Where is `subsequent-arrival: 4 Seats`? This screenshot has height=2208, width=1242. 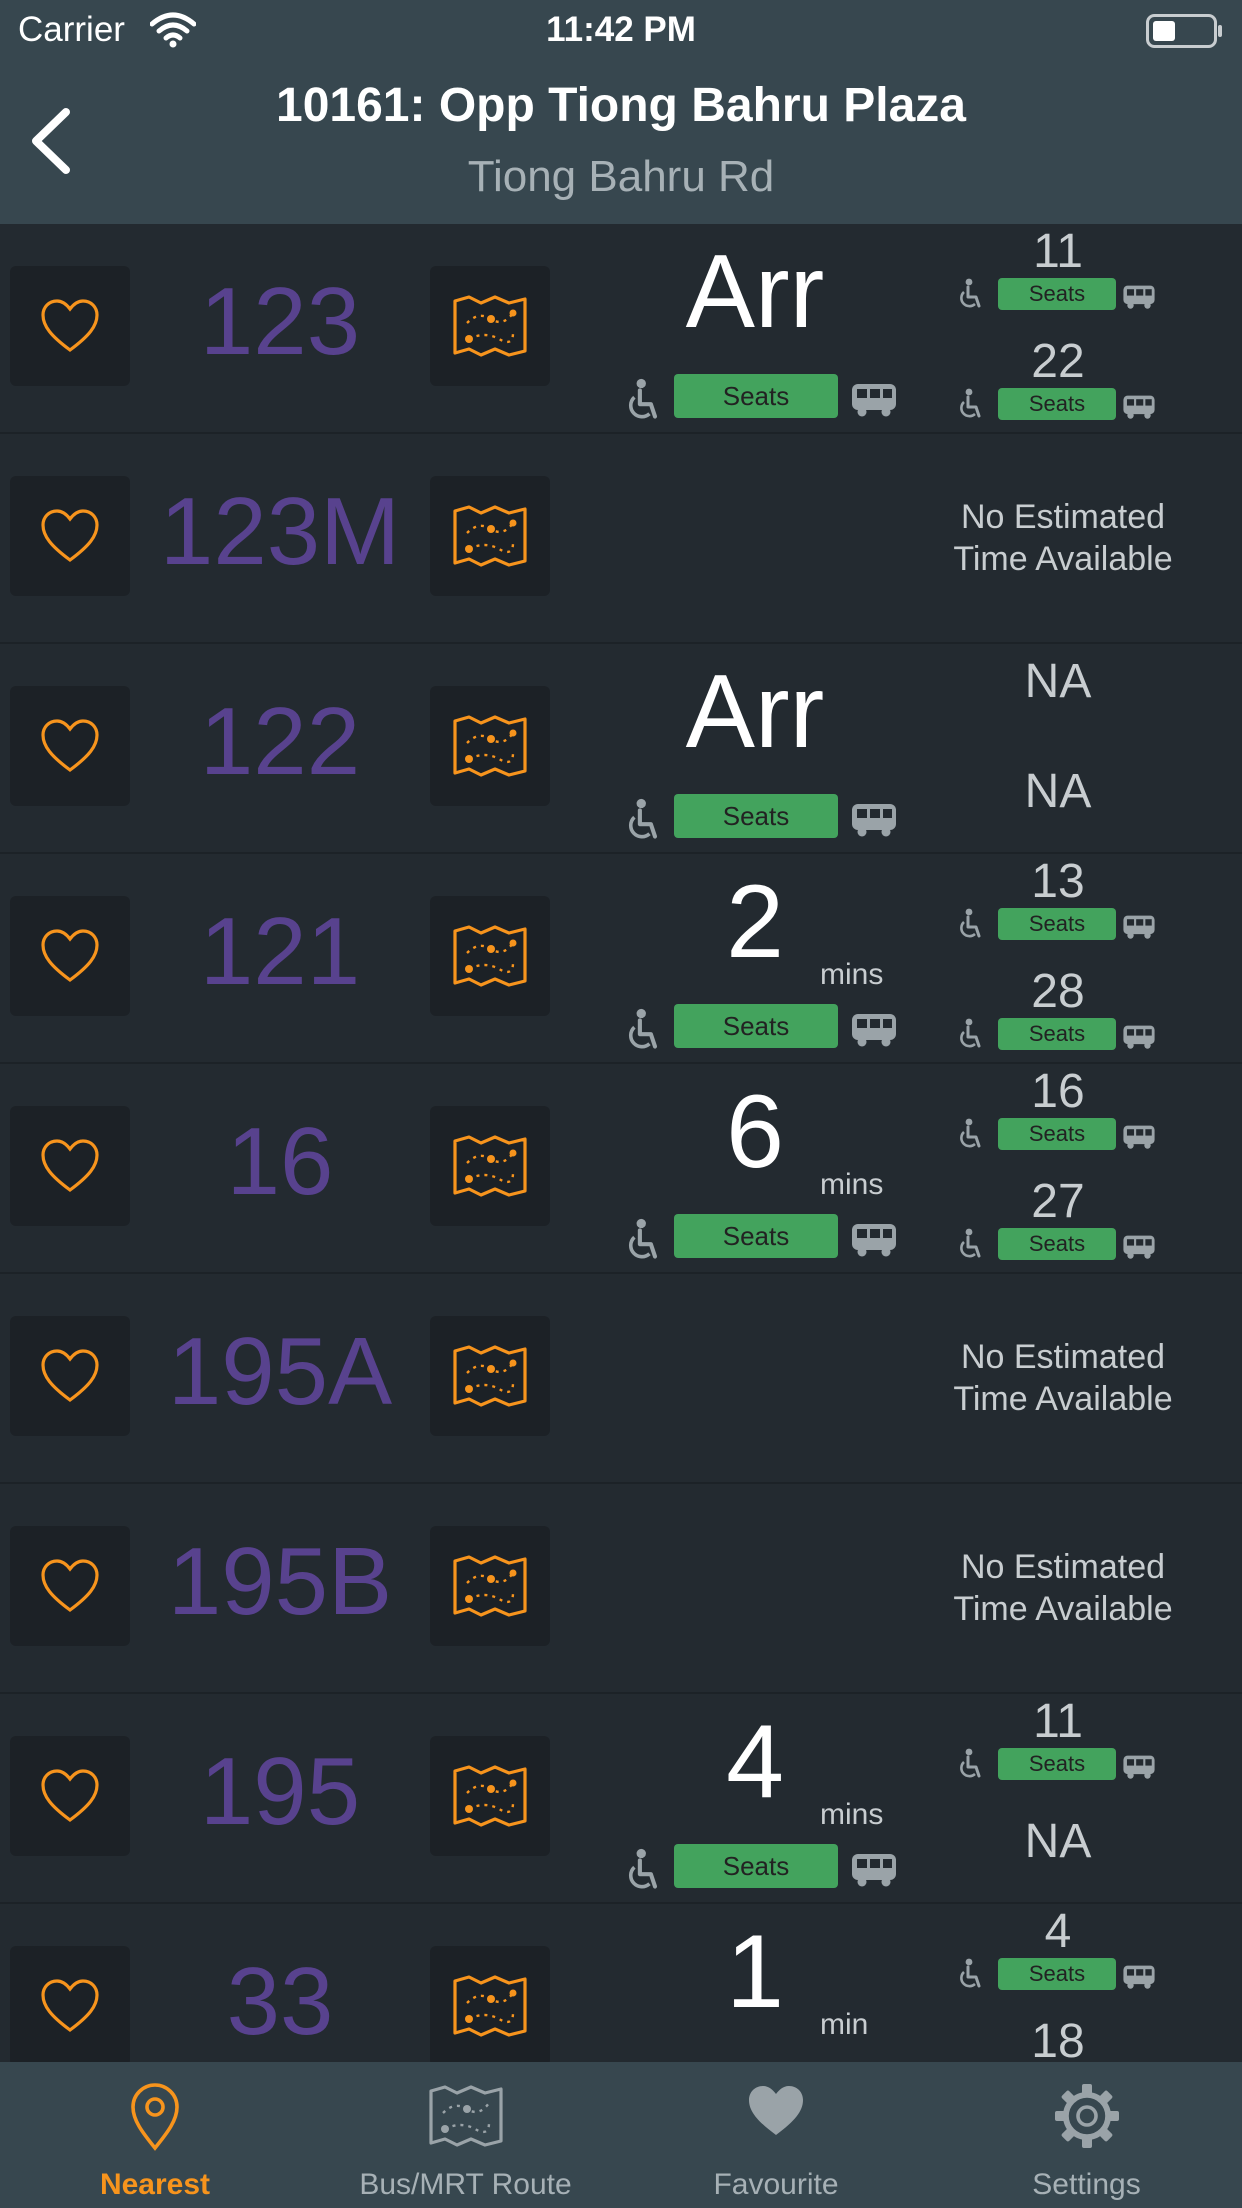
subsequent-arrival: 4 Seats is located at coordinates (1058, 1949).